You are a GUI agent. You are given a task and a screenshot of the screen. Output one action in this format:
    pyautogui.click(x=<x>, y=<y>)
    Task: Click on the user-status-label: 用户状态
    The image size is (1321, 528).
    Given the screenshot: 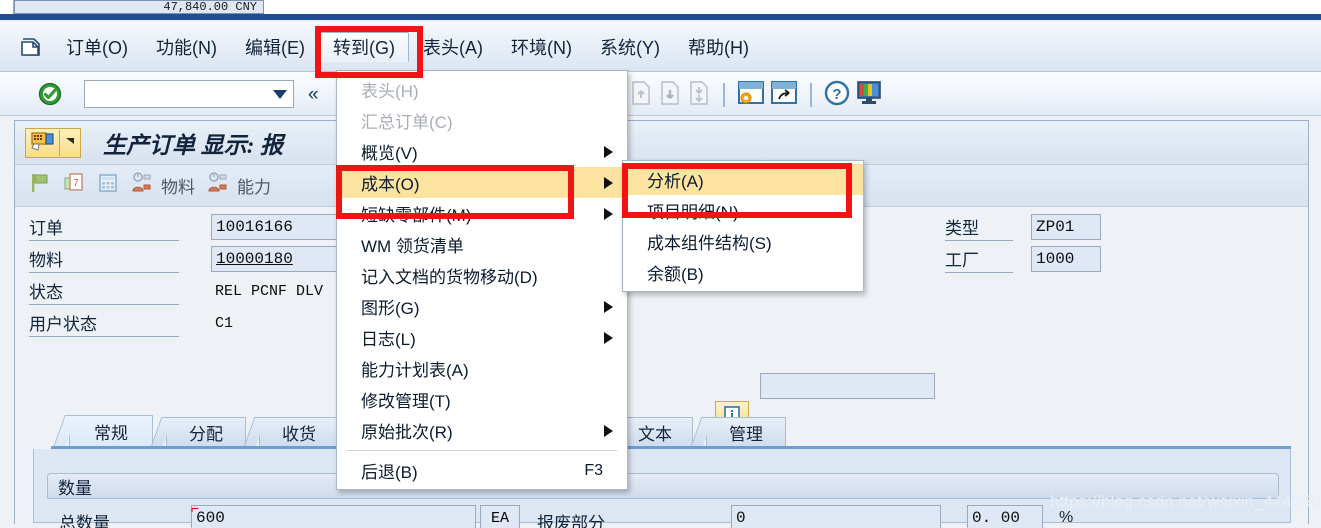 What is the action you would take?
    pyautogui.click(x=104, y=323)
    